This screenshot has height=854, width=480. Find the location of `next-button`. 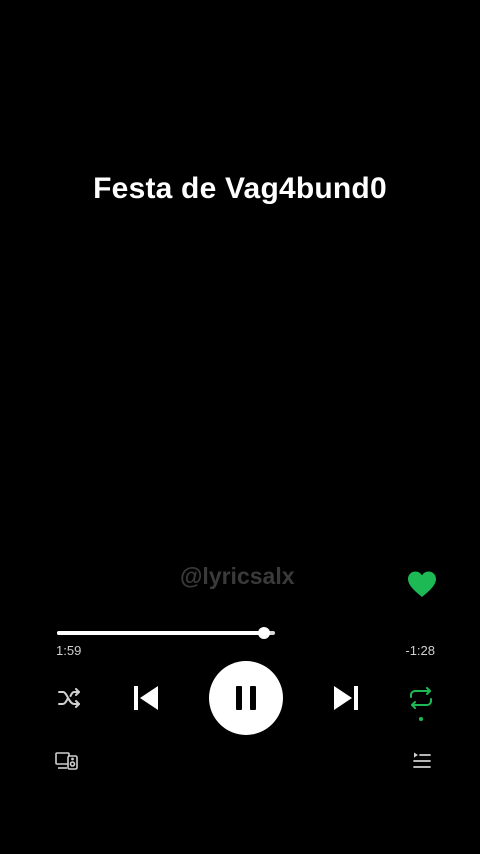

next-button is located at coordinates (346, 698).